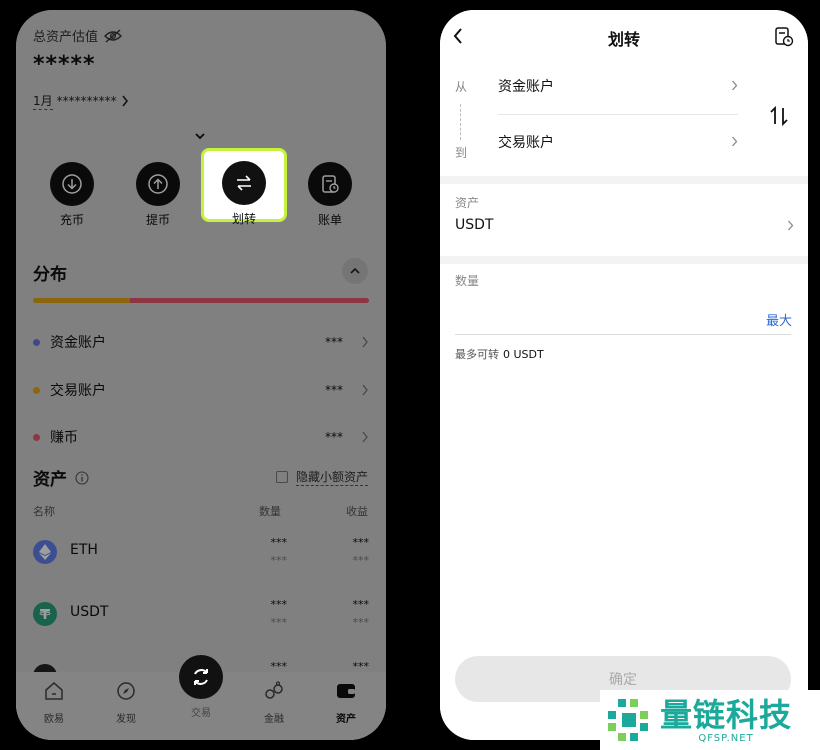 The image size is (820, 750). Describe the element at coordinates (477, 354) in the screenshot. I see `max-transferable-label: 最多可转` at that location.